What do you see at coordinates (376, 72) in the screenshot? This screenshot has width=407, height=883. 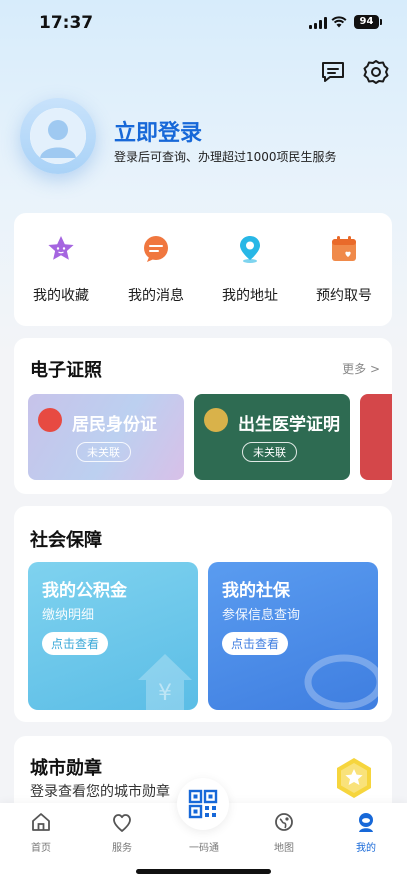 I see `settings-gear-icon` at bounding box center [376, 72].